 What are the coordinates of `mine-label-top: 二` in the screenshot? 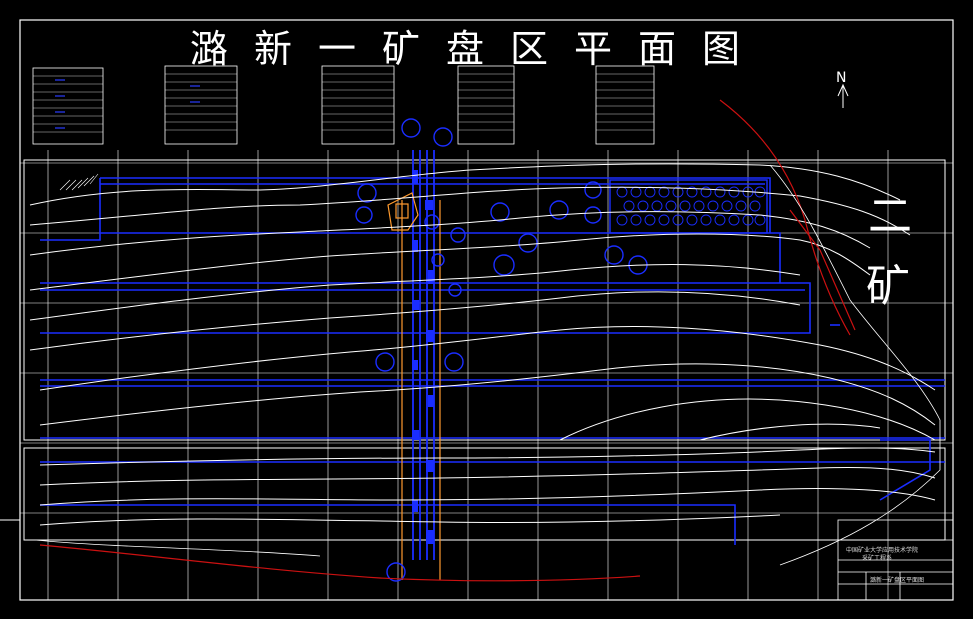 It's located at (890, 216).